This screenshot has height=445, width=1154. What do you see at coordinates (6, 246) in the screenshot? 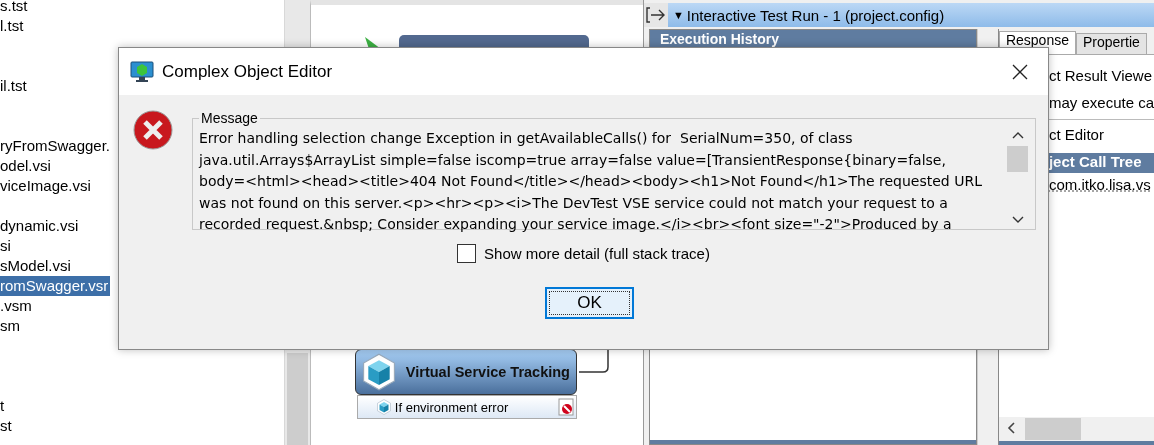
I see `file-item: si` at bounding box center [6, 246].